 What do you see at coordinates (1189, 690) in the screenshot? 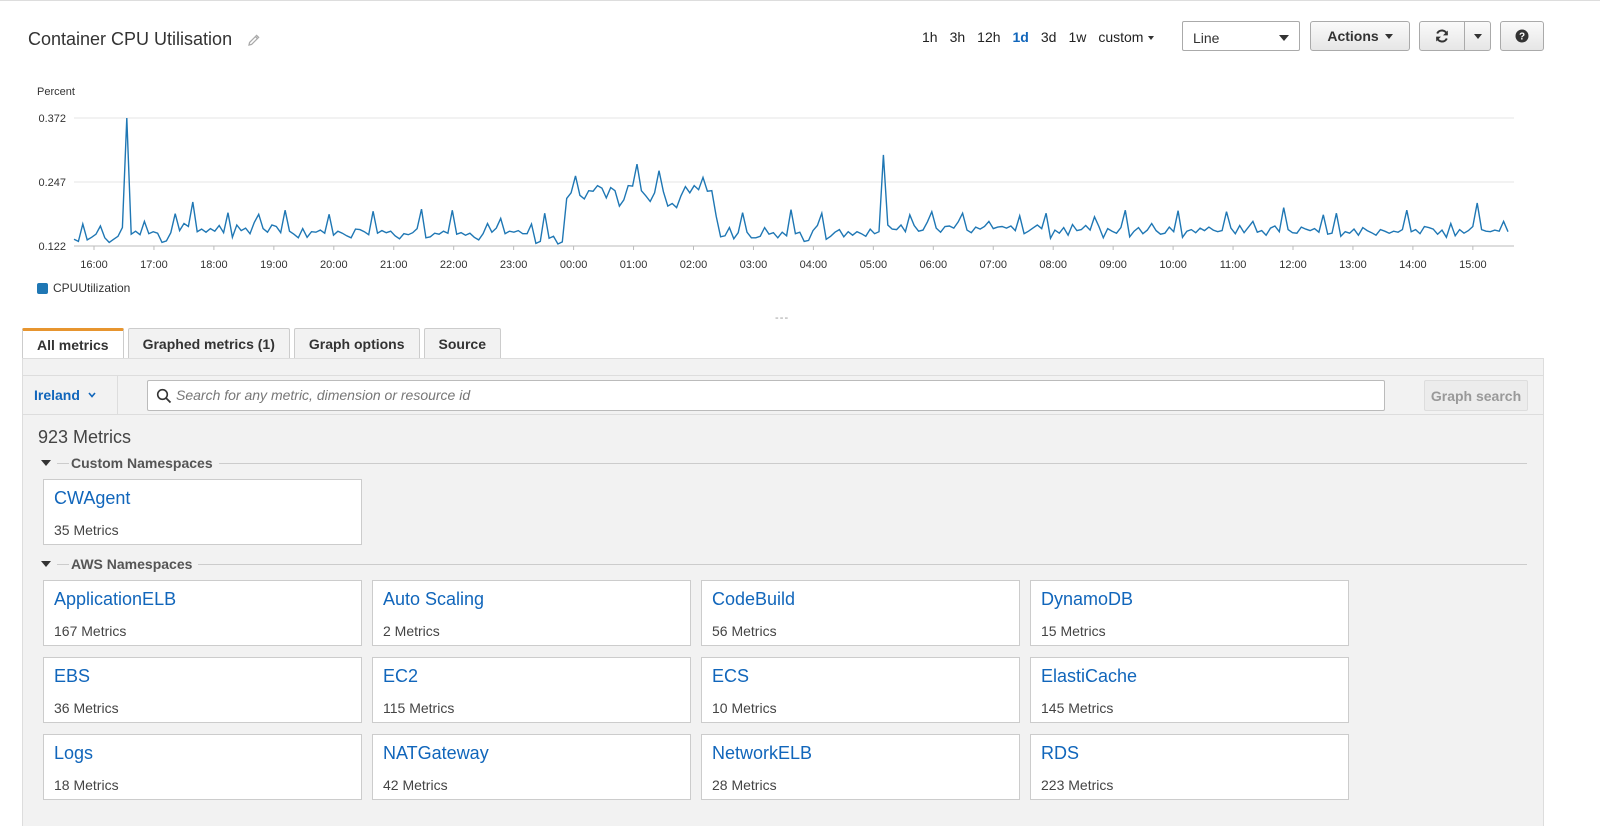
I see `namespace-card-elasticache: ElastiCache 145 Metrics` at bounding box center [1189, 690].